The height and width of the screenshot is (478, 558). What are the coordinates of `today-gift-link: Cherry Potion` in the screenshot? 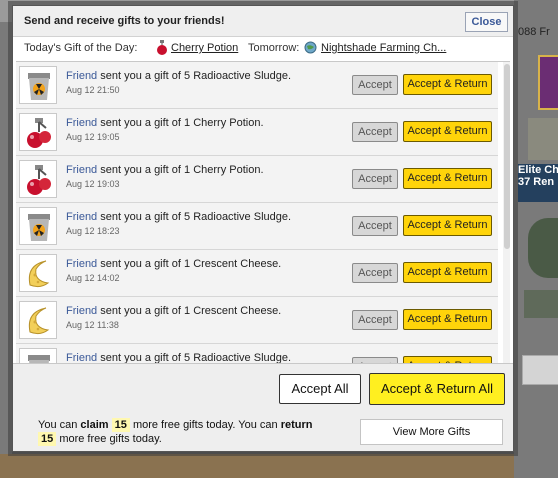 It's located at (204, 48).